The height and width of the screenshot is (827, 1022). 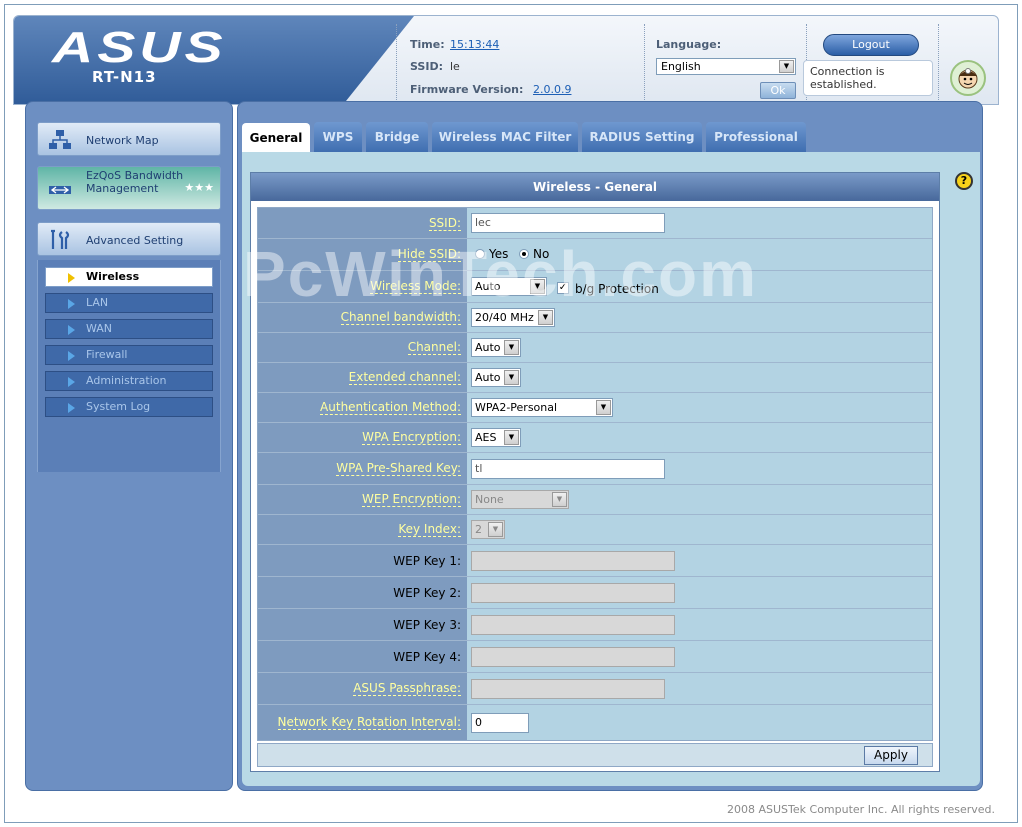 What do you see at coordinates (642, 137) in the screenshot?
I see `tab-radius-setting: RADIUS Setting` at bounding box center [642, 137].